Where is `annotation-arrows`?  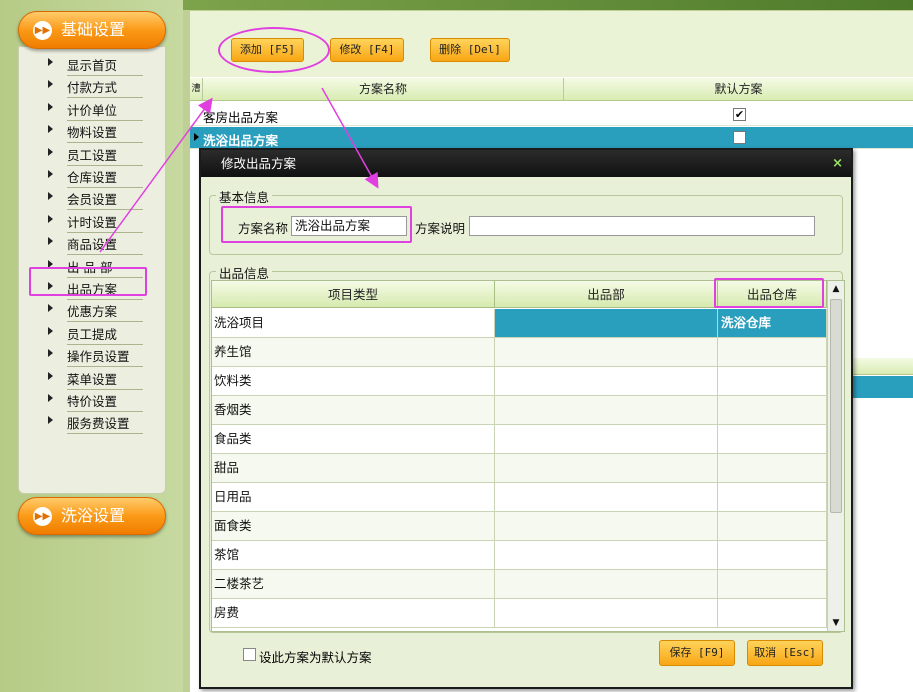
annotation-arrows is located at coordinates (239, 170).